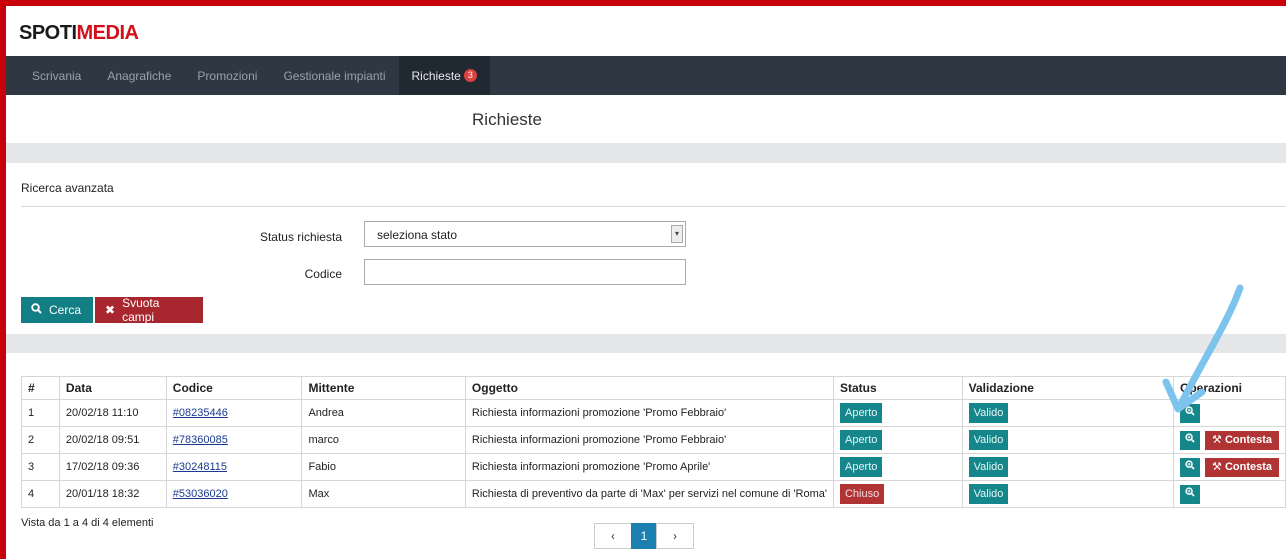  What do you see at coordinates (525, 272) in the screenshot?
I see `code-input` at bounding box center [525, 272].